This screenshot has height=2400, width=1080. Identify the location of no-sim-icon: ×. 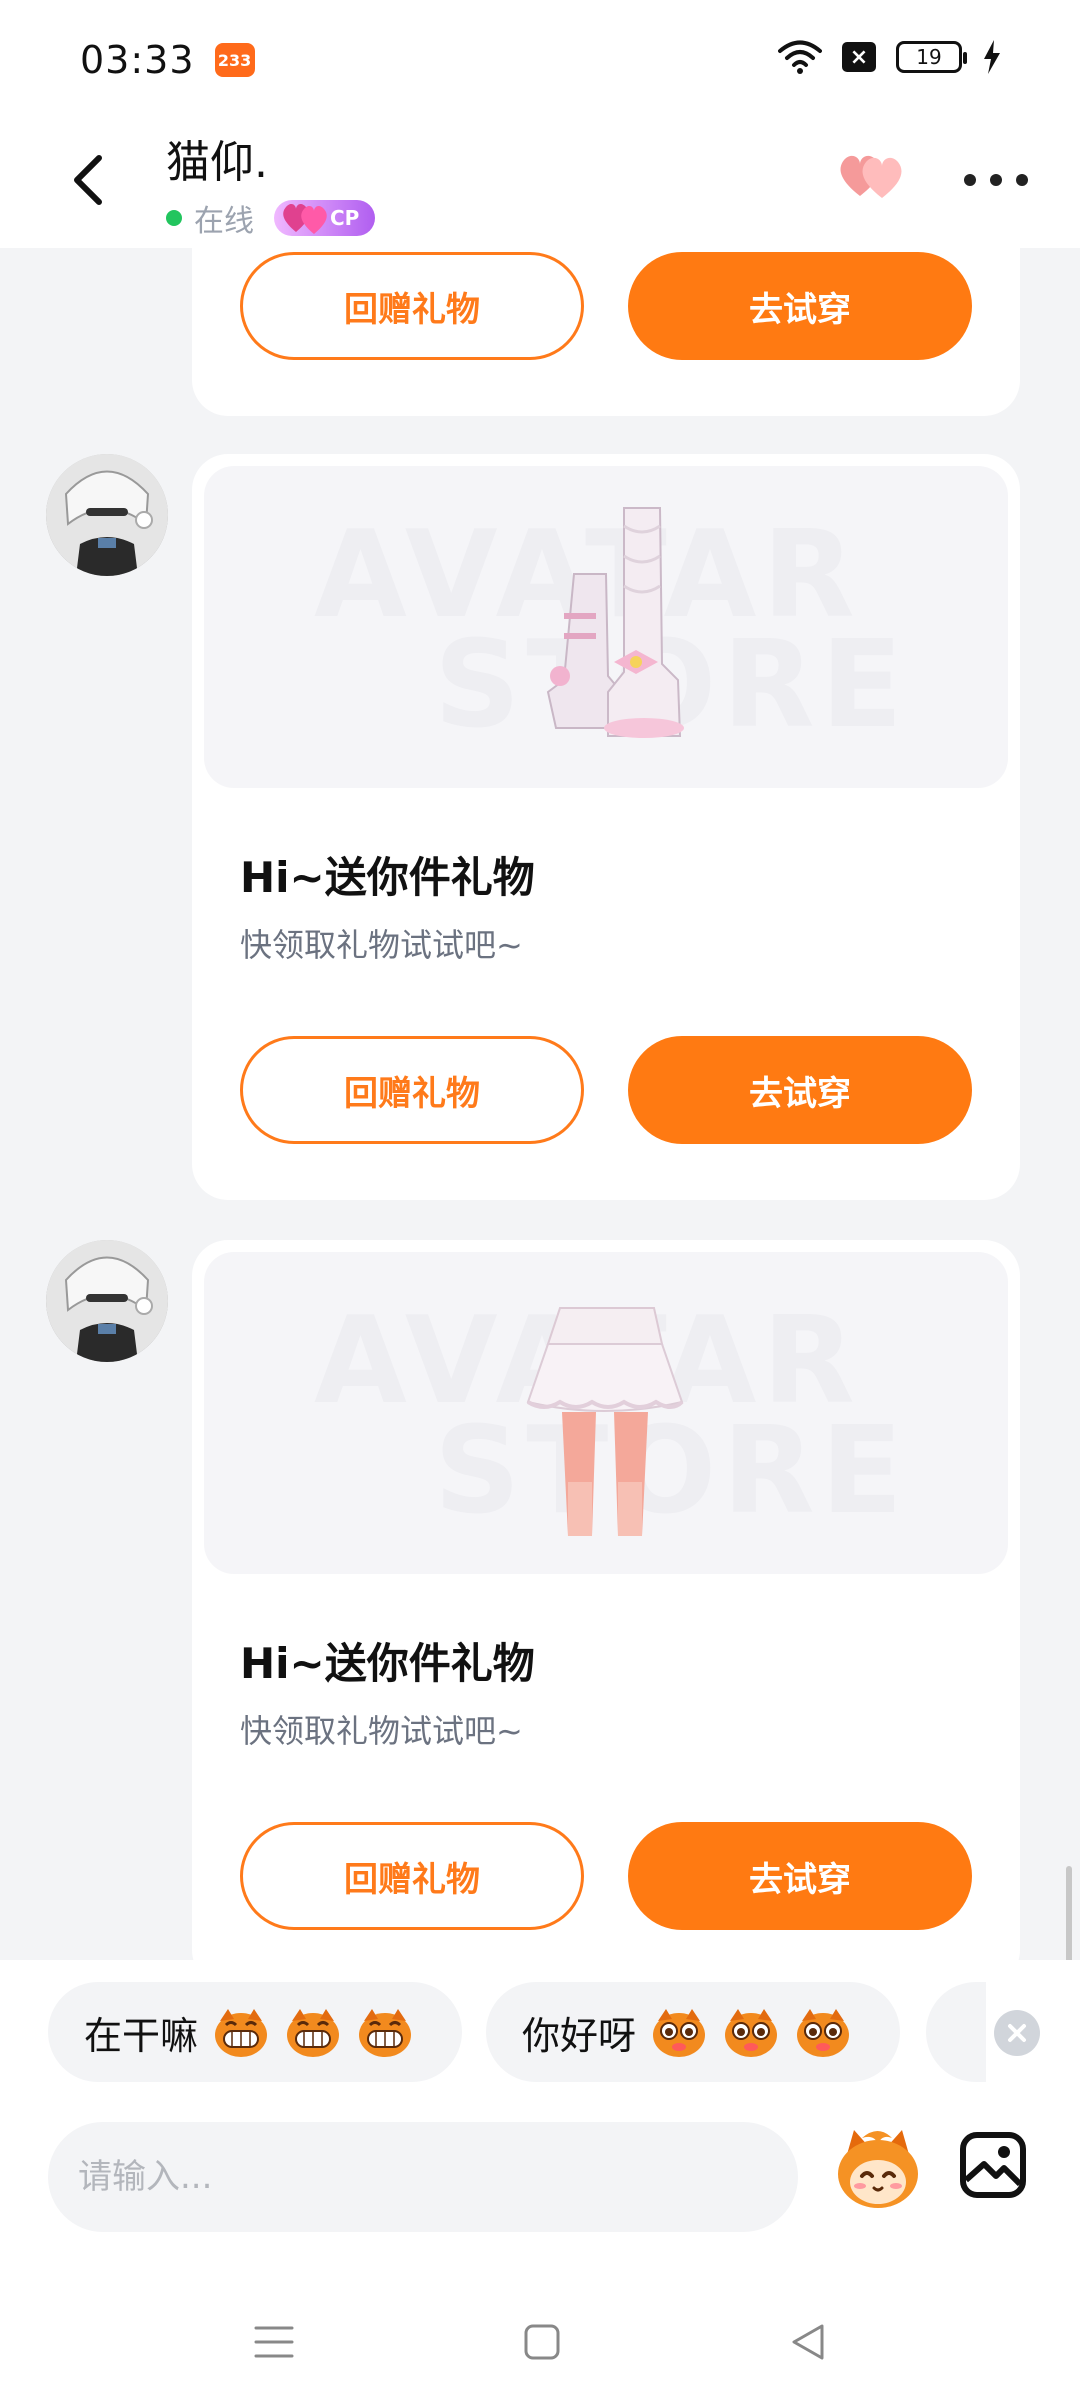
(859, 57).